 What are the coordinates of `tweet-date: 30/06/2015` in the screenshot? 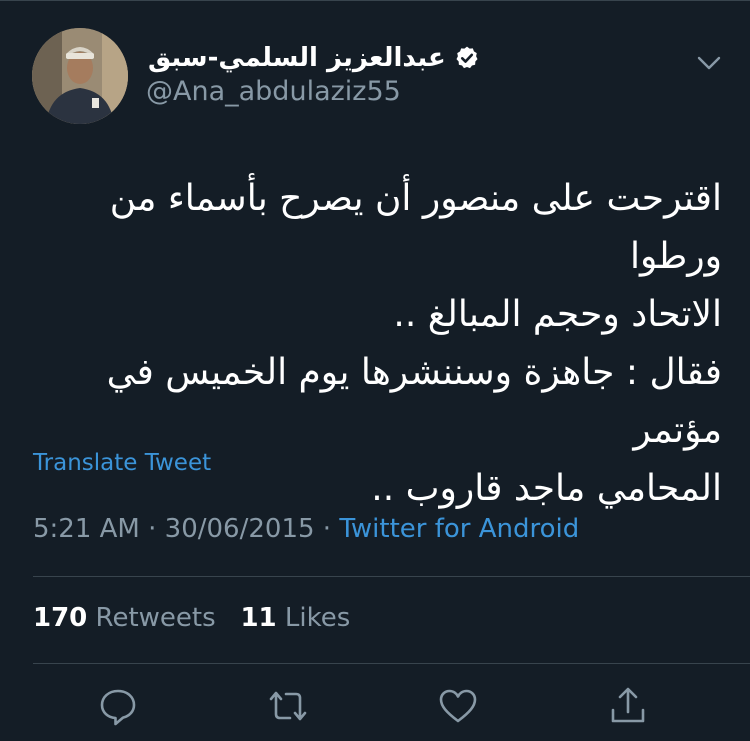 It's located at (239, 529).